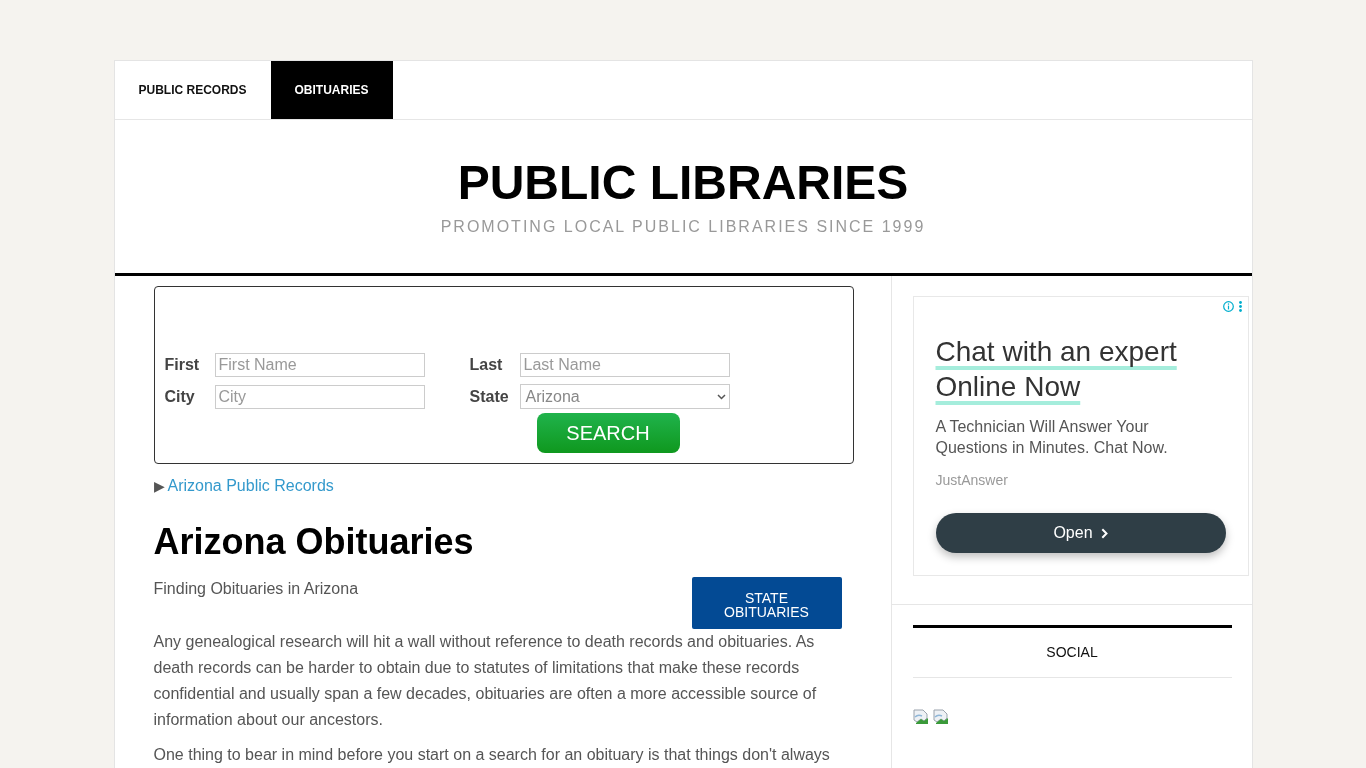  What do you see at coordinates (1052, 437) in the screenshot?
I see `ad-description: A Technician Will Answer Your Questions in Minutes. Chat Now.` at bounding box center [1052, 437].